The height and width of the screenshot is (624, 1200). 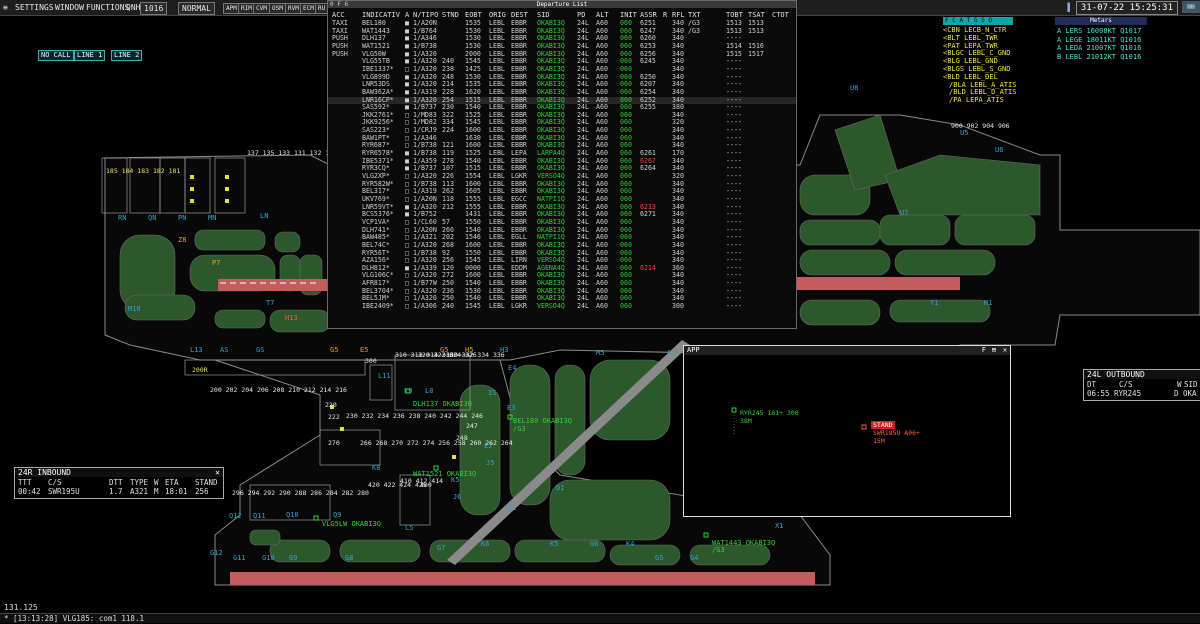 What do you see at coordinates (1099, 57) in the screenshot?
I see `metar-entry: B LEBL 21012KT Q1016` at bounding box center [1099, 57].